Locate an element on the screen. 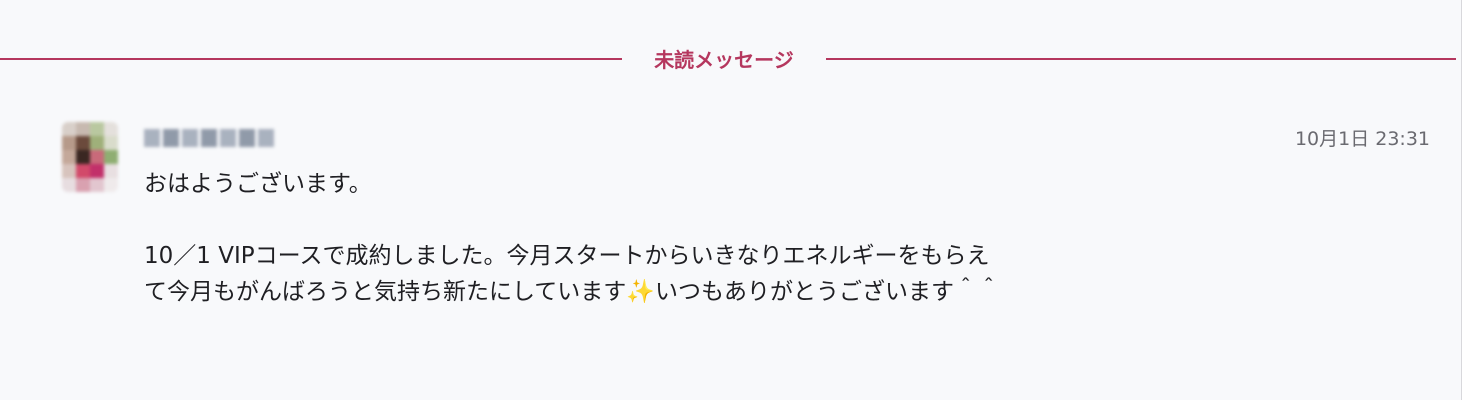 This screenshot has height=400, width=1462. message-text-segment: いつもありがとうございます＾＾ is located at coordinates (827, 292).